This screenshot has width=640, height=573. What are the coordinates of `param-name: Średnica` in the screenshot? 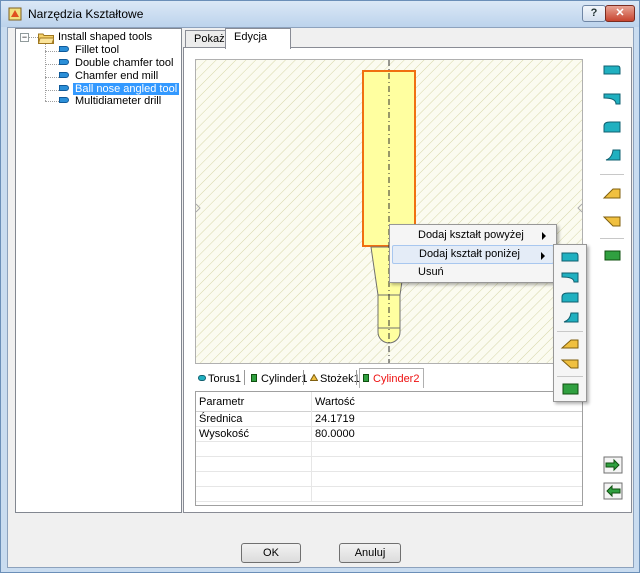 It's located at (221, 419).